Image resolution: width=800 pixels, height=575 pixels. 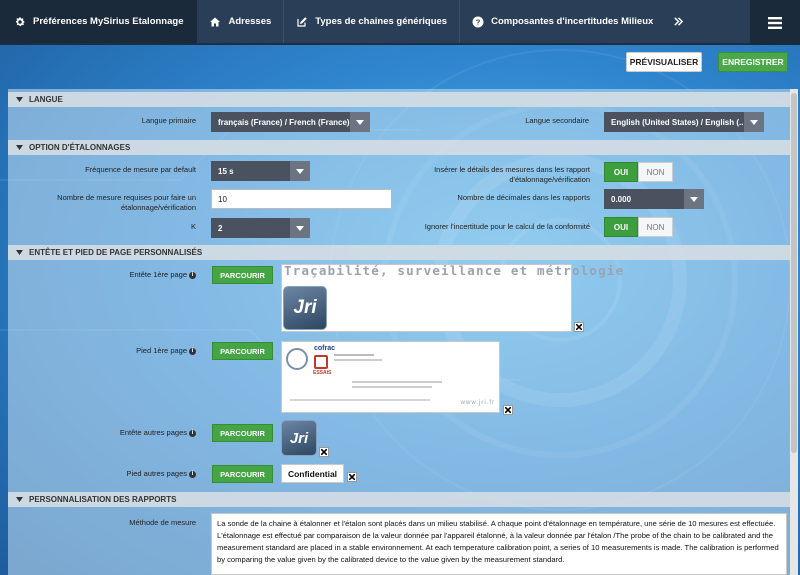 I want to click on menu-button, so click(x=775, y=22).